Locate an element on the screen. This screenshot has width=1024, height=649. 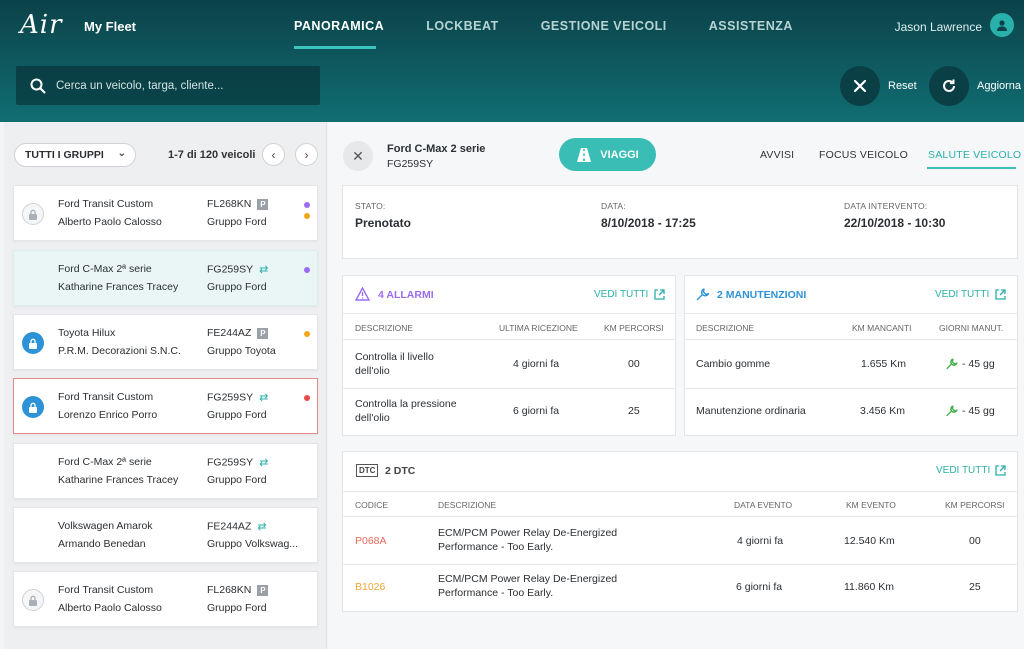
intervention-date-label: DATA INTERVENTO: is located at coordinates (886, 206).